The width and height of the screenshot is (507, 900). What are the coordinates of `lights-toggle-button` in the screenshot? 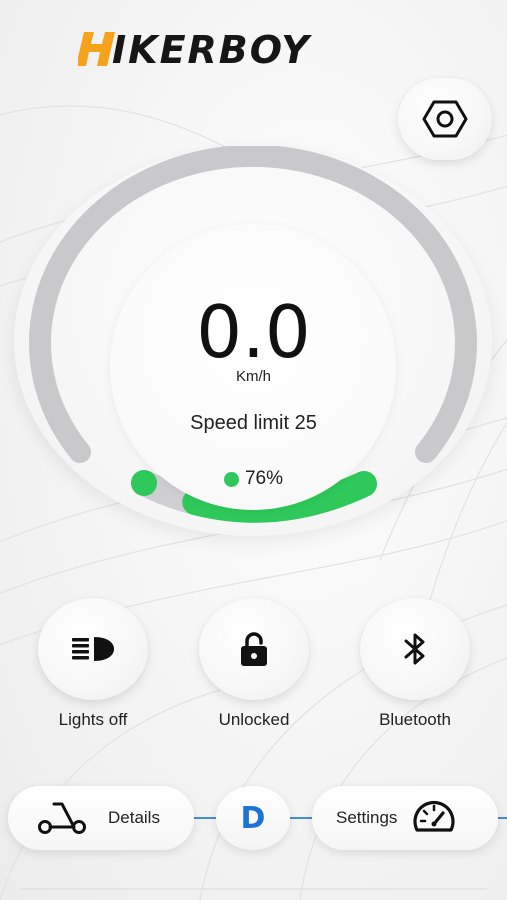 It's located at (93, 649).